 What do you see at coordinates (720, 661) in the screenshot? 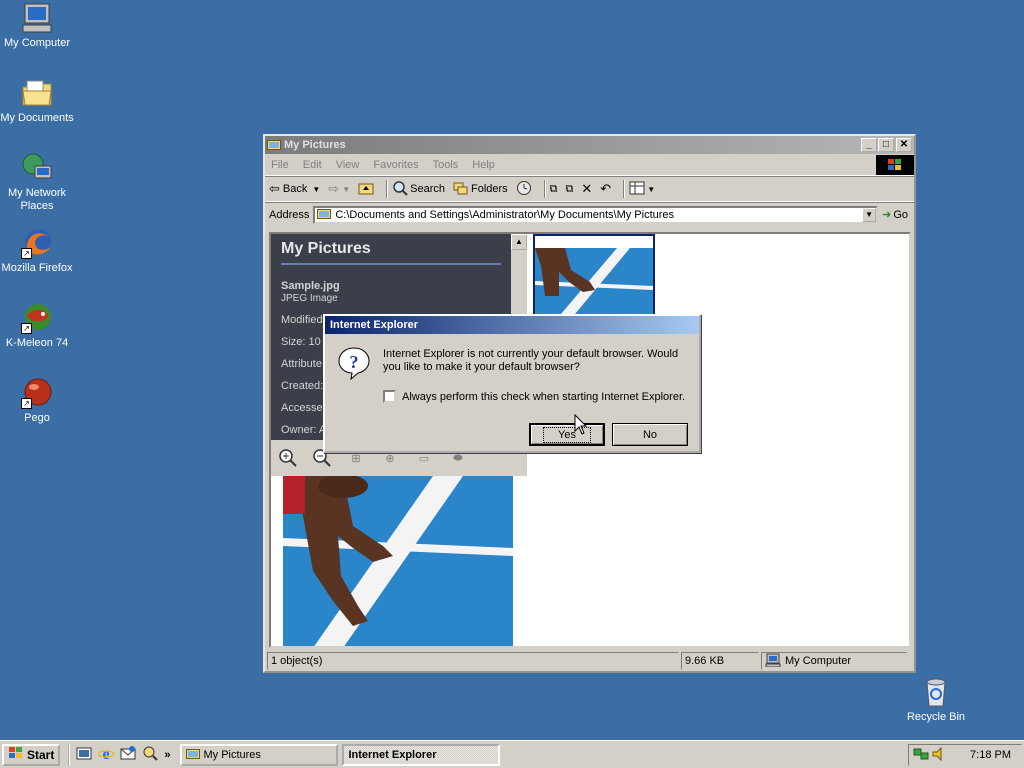
I see `status-size: 9.66 KB` at bounding box center [720, 661].